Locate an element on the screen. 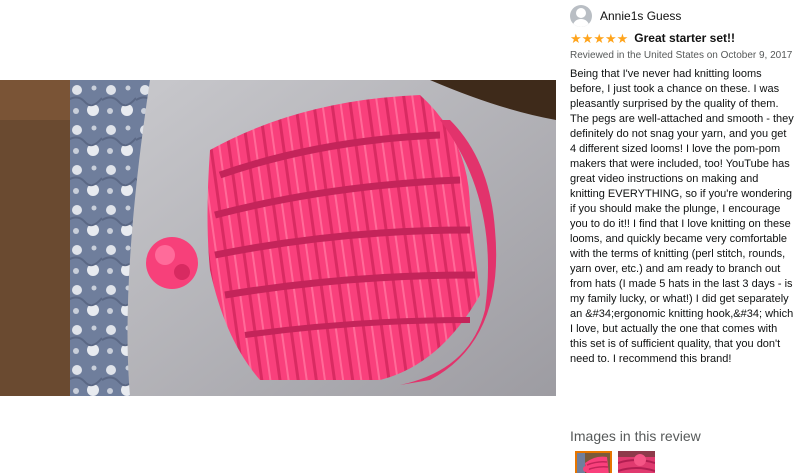  reviewer-name: Annie1s Guess is located at coordinates (640, 16).